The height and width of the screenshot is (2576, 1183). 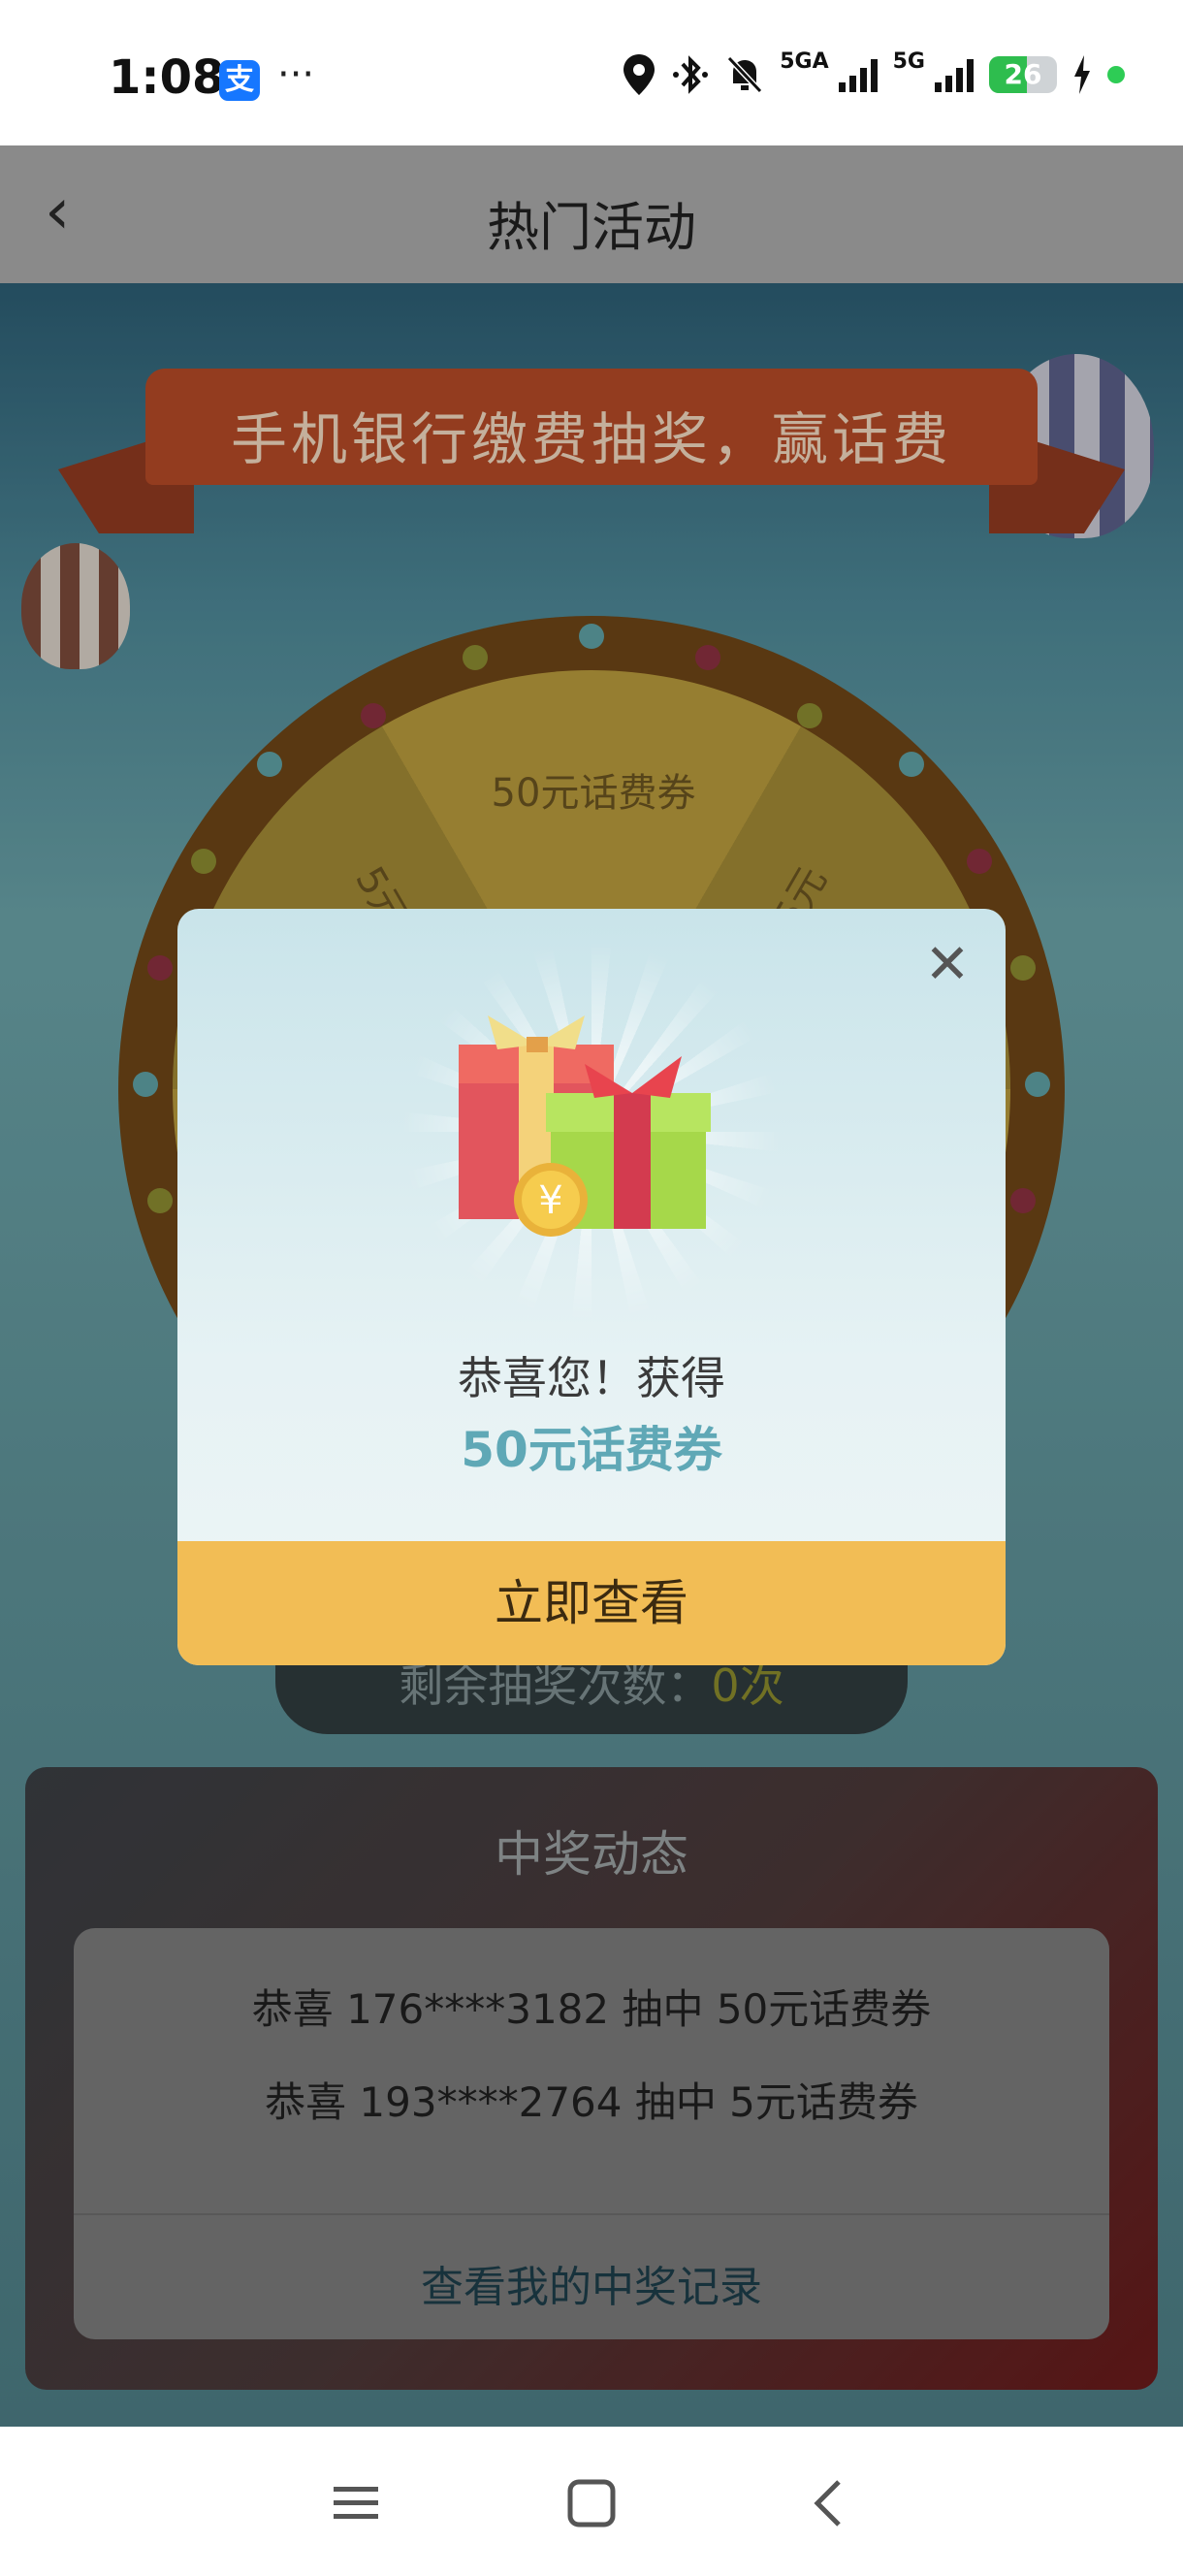 I want to click on privacy-indicator-dot, so click(x=1116, y=74).